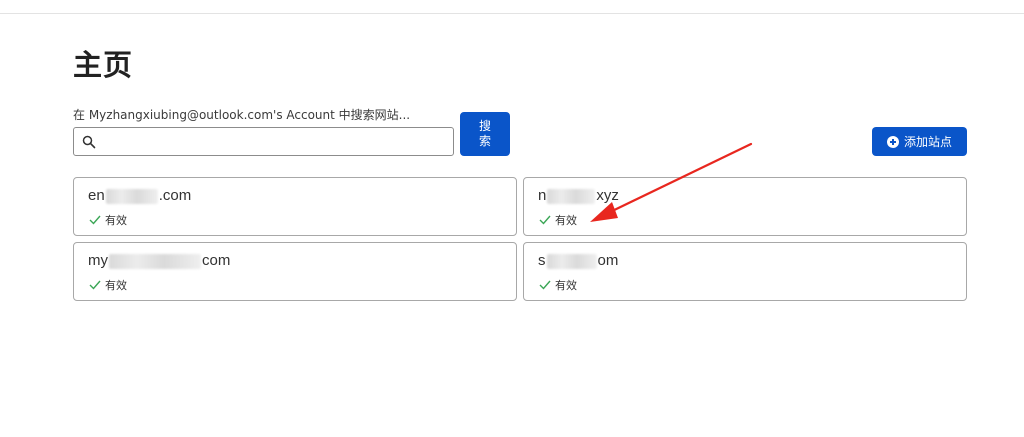  Describe the element at coordinates (745, 206) in the screenshot. I see `site-card: n xyz 有效` at that location.